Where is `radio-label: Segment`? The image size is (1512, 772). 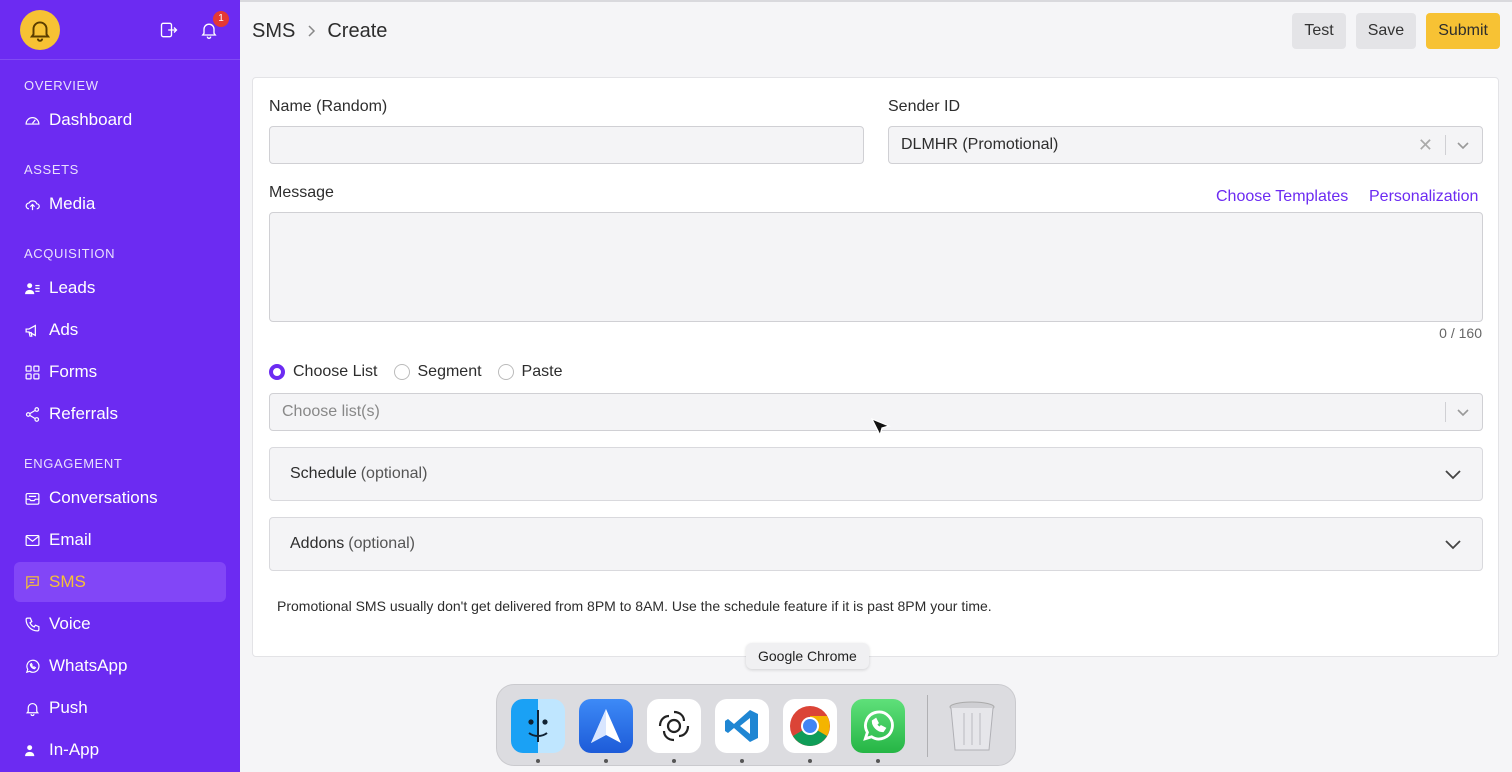 radio-label: Segment is located at coordinates (449, 371).